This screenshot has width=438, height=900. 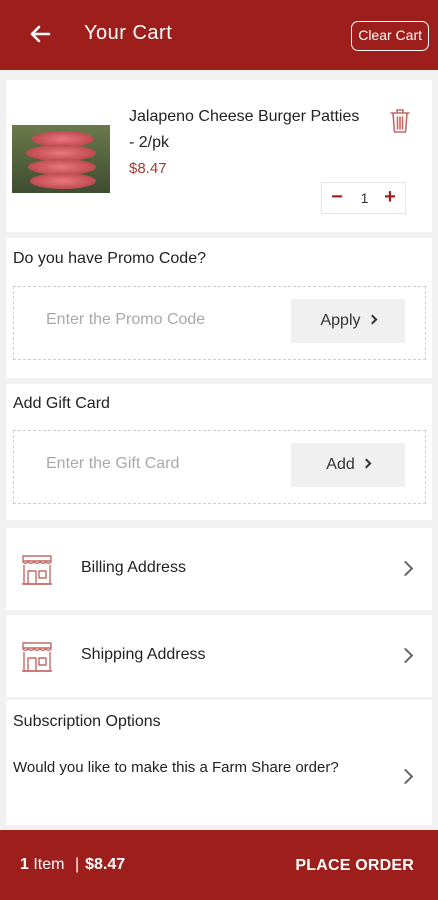 I want to click on apply-promo-button: Apply, so click(x=348, y=321).